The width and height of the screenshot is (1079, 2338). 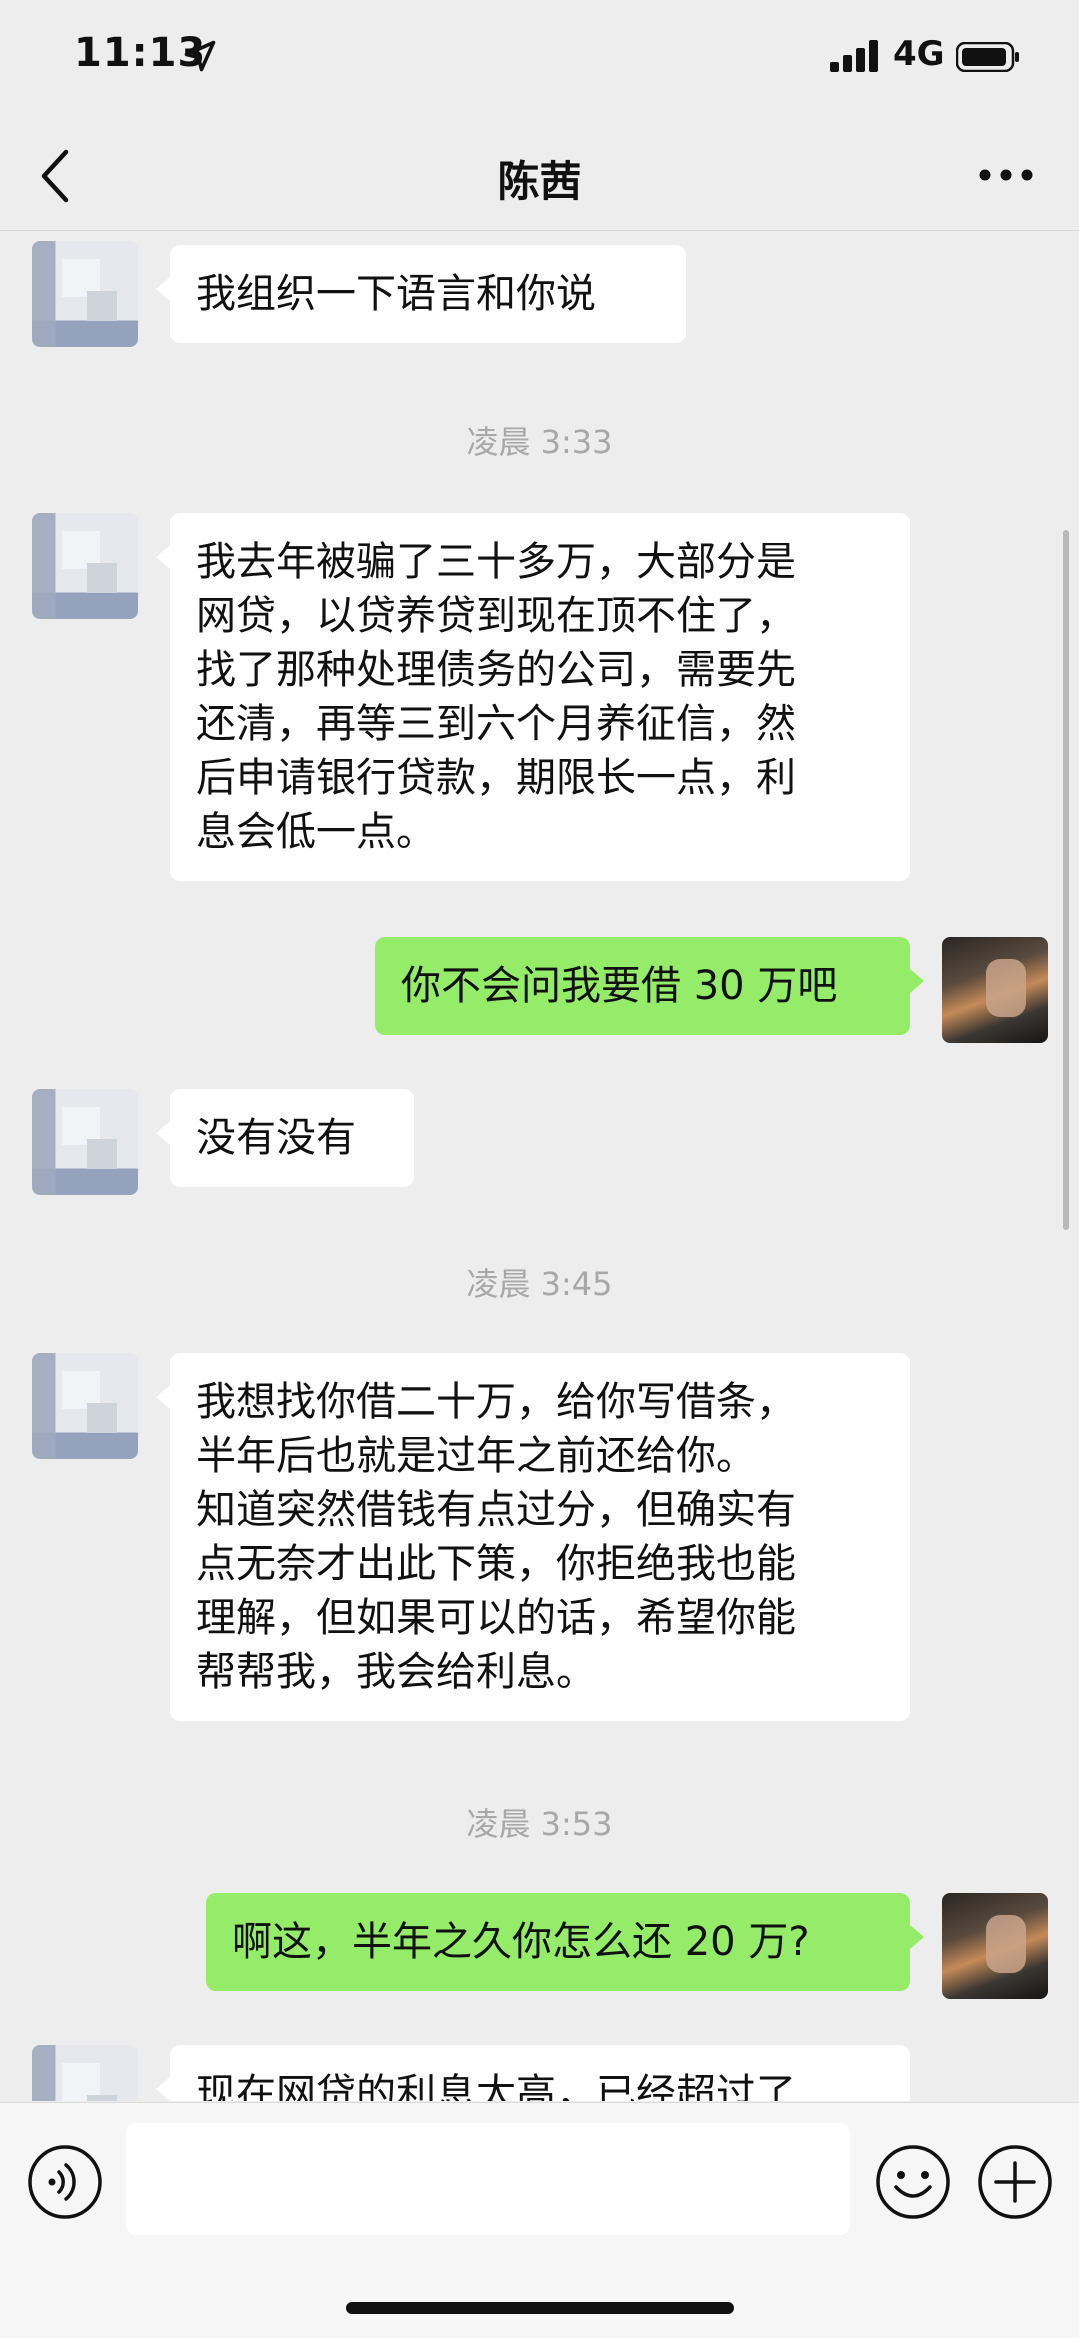 I want to click on emoji-icon, so click(x=913, y=2182).